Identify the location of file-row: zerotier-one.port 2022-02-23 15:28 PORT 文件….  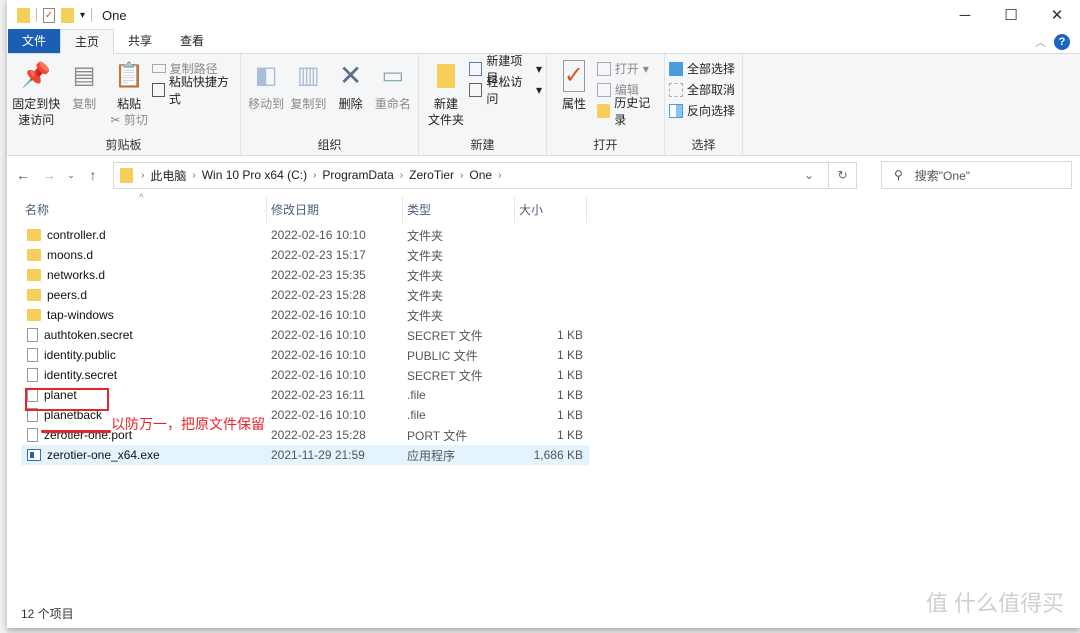
(305, 435).